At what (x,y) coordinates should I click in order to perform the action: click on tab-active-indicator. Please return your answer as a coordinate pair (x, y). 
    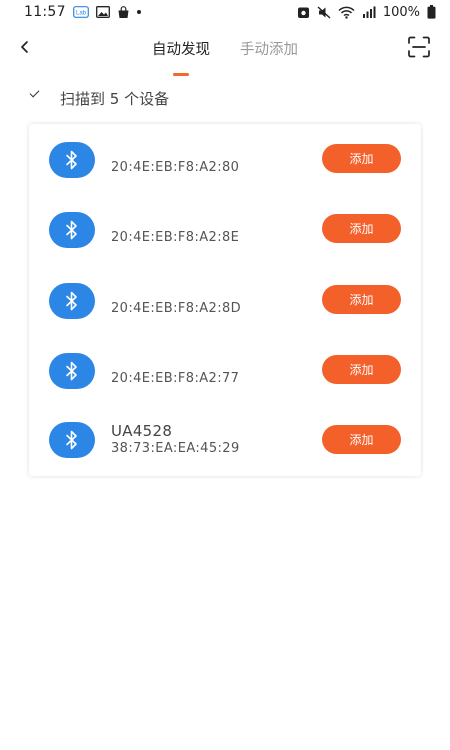
    Looking at the image, I should click on (181, 74).